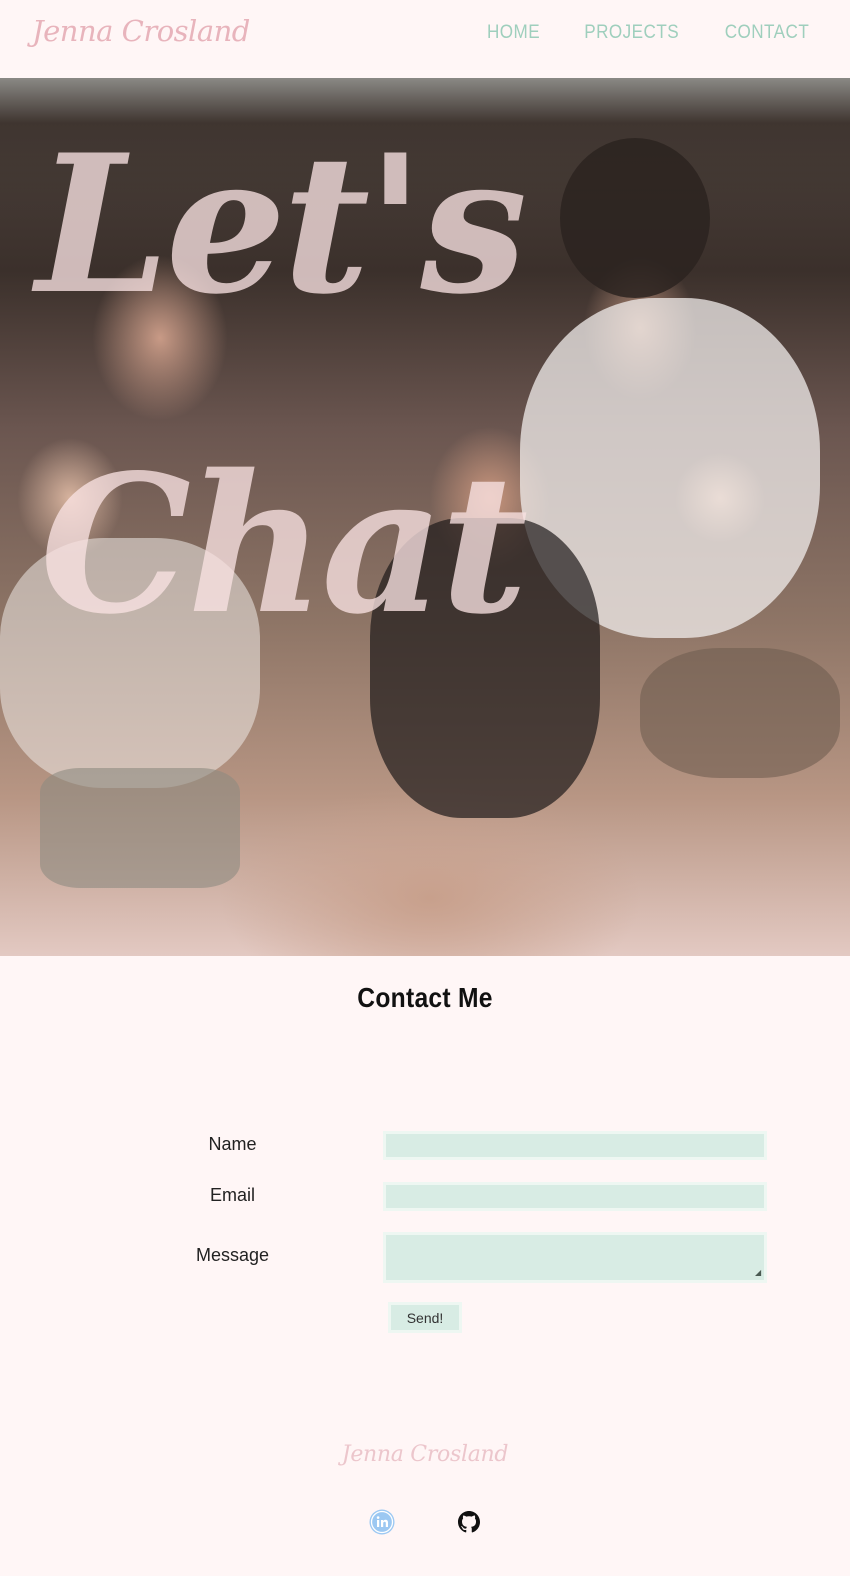 This screenshot has width=850, height=1576. I want to click on github-icon, so click(469, 1522).